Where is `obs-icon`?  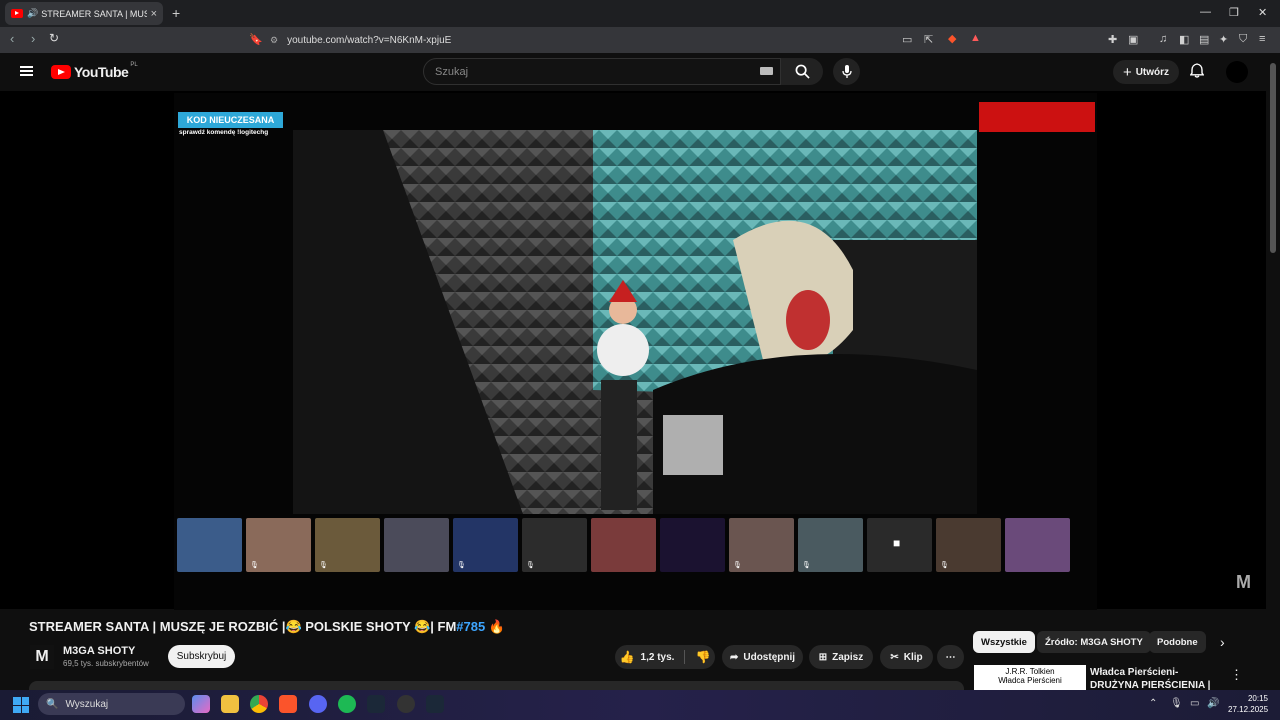
obs-icon is located at coordinates (406, 704).